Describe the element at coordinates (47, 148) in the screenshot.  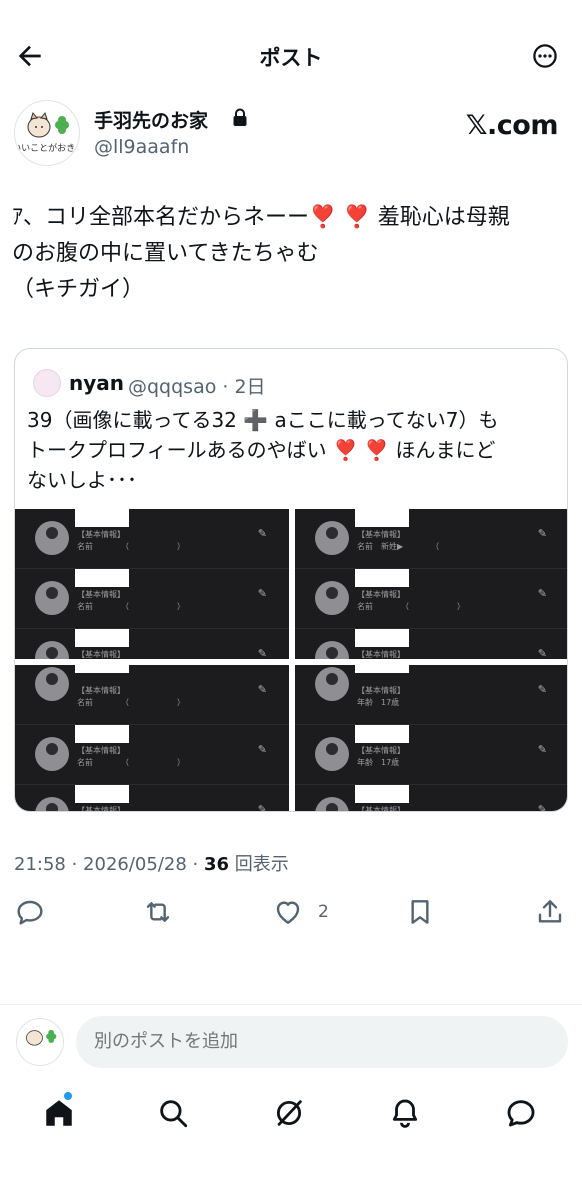
I see `avatar-caption: いいことがおきる` at that location.